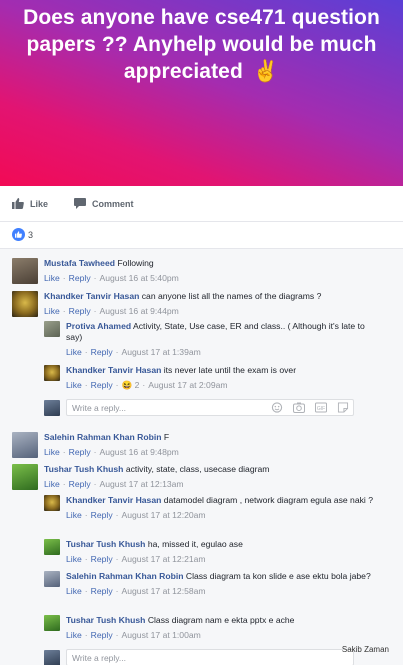 Image resolution: width=403 pixels, height=665 pixels. What do you see at coordinates (164, 559) in the screenshot?
I see `comment-timestamp: August 17 at 12:21am` at bounding box center [164, 559].